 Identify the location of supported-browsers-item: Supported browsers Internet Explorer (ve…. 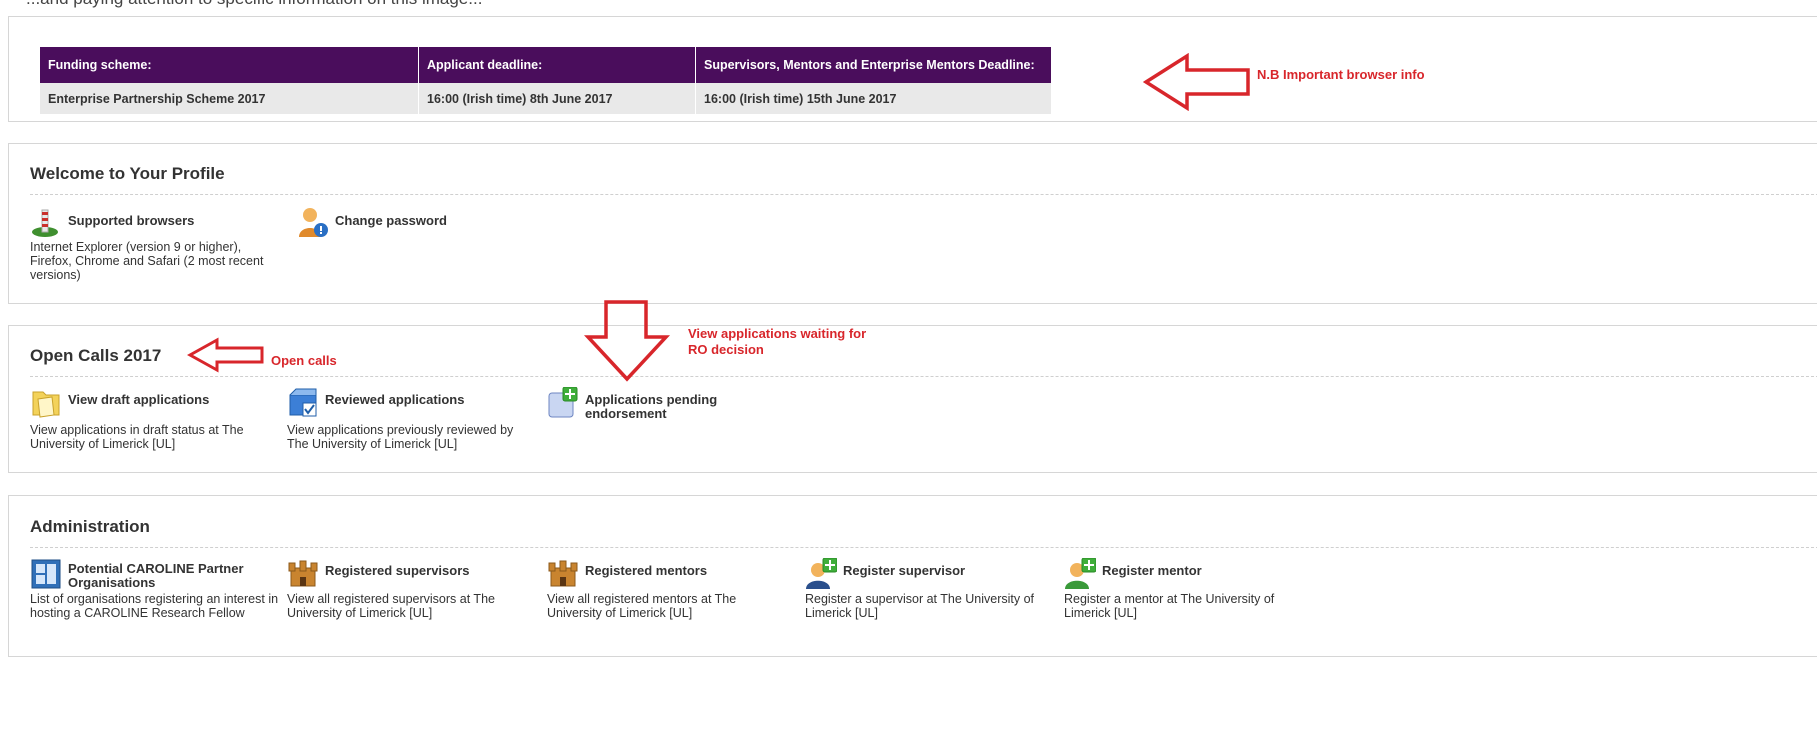
(155, 251).